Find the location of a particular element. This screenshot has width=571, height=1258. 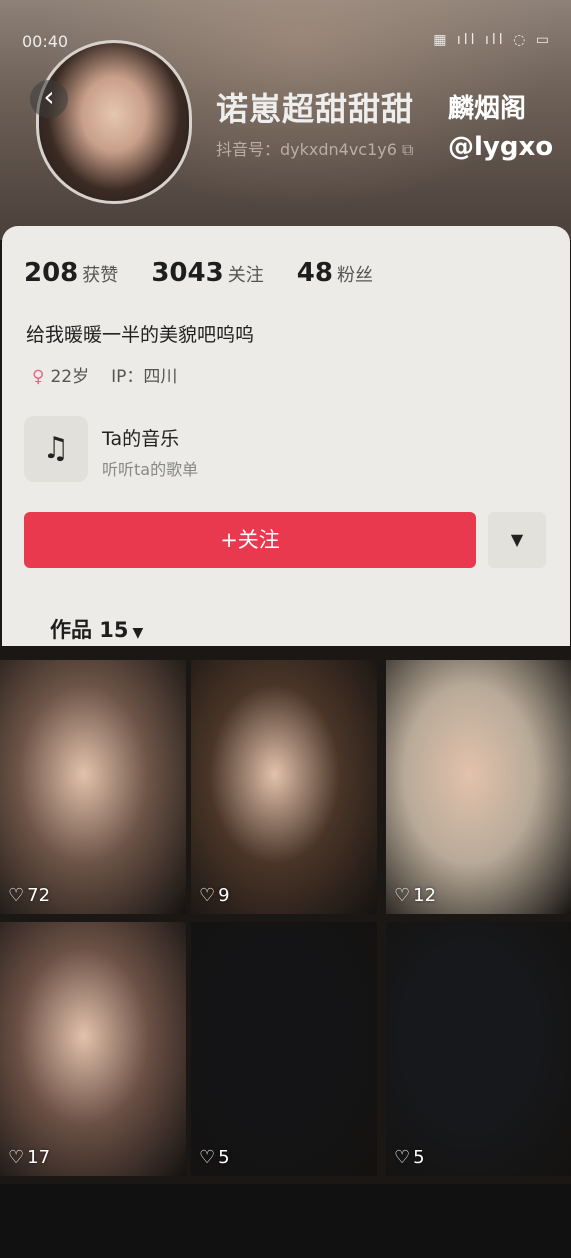

music-subtitle: 听听ta的歌单 is located at coordinates (150, 469).